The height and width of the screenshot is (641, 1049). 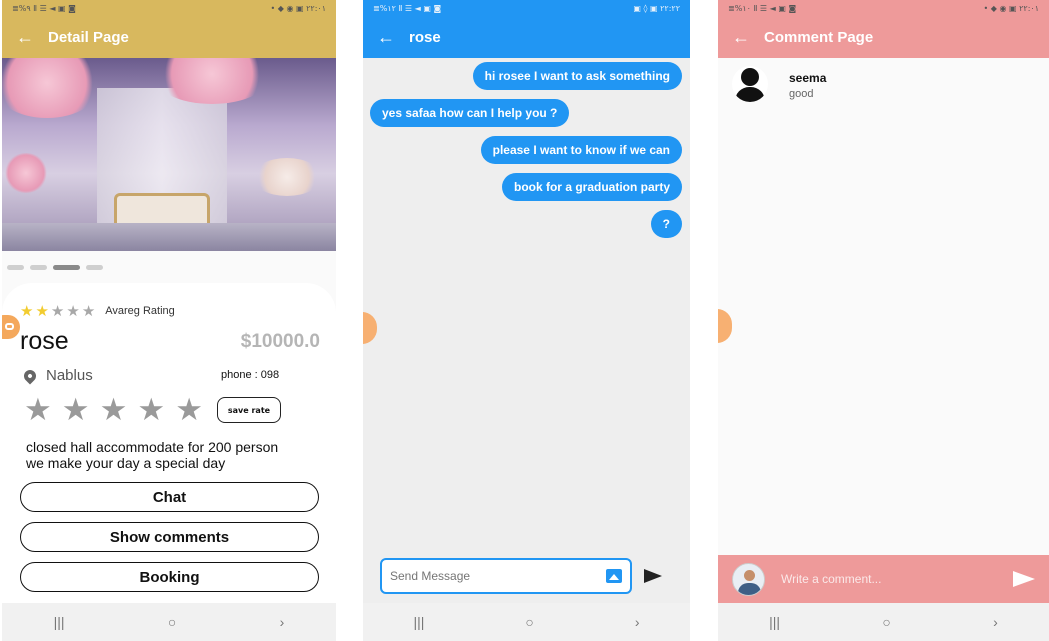 What do you see at coordinates (526, 8) in the screenshot?
I see `status-bar: ≣%١٢ Ⅱ ☰ ◄ ▣ ◙ ▣ ◊ ▣ ٢٢:٢٢` at bounding box center [526, 8].